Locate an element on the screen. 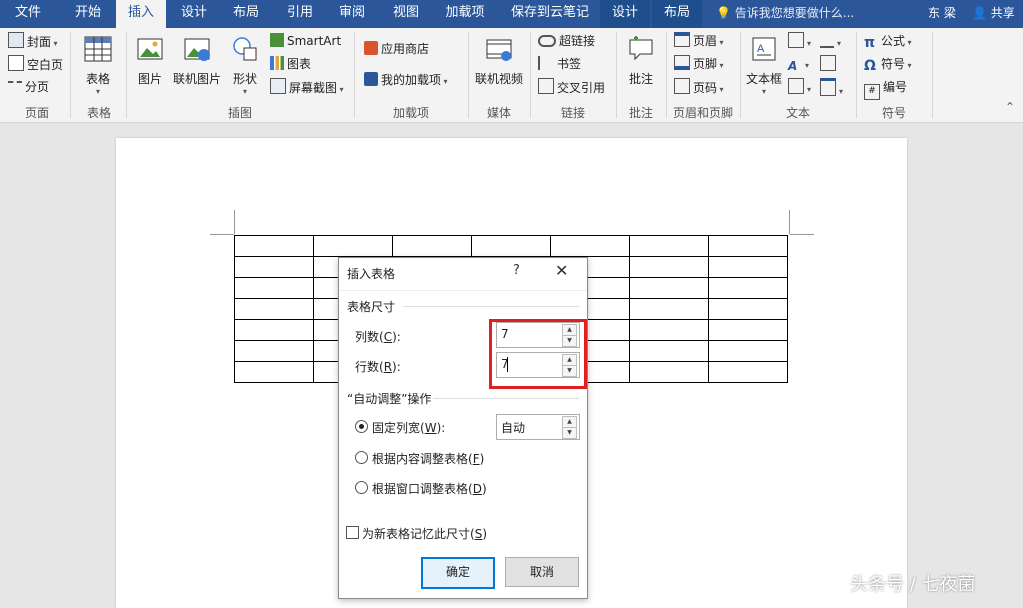 The height and width of the screenshot is (608, 1023). fixed-width-down-icon: ▼ is located at coordinates (569, 433).